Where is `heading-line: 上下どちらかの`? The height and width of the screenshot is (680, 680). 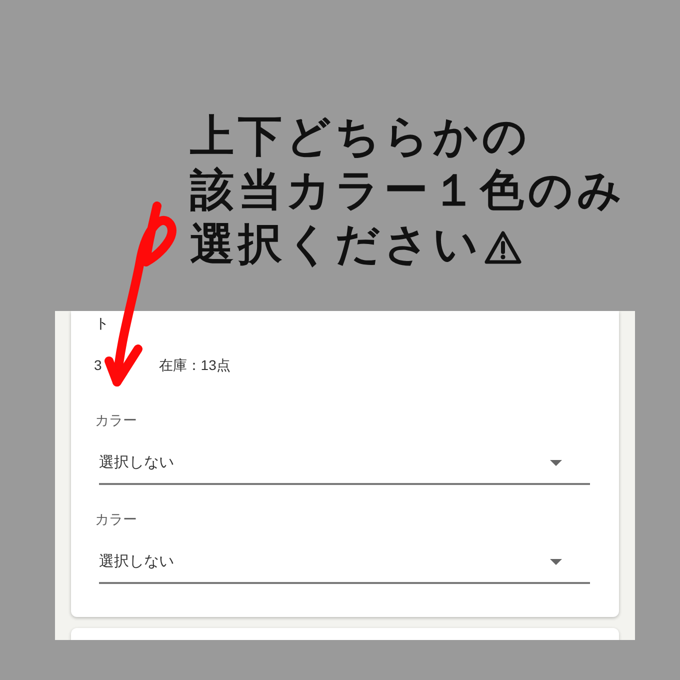 heading-line: 上下どちらかの is located at coordinates (360, 137).